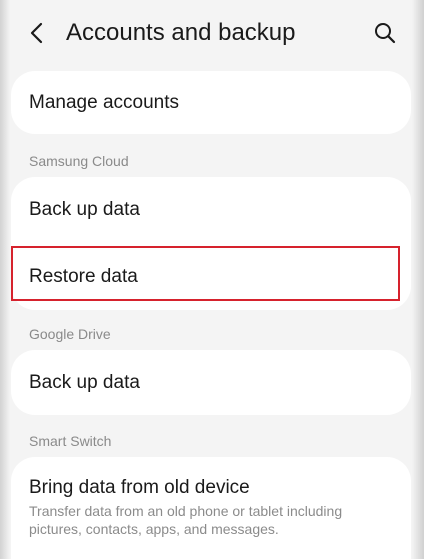  Describe the element at coordinates (79, 161) in the screenshot. I see `samsung-cloud-header: Samsung Cloud` at that location.